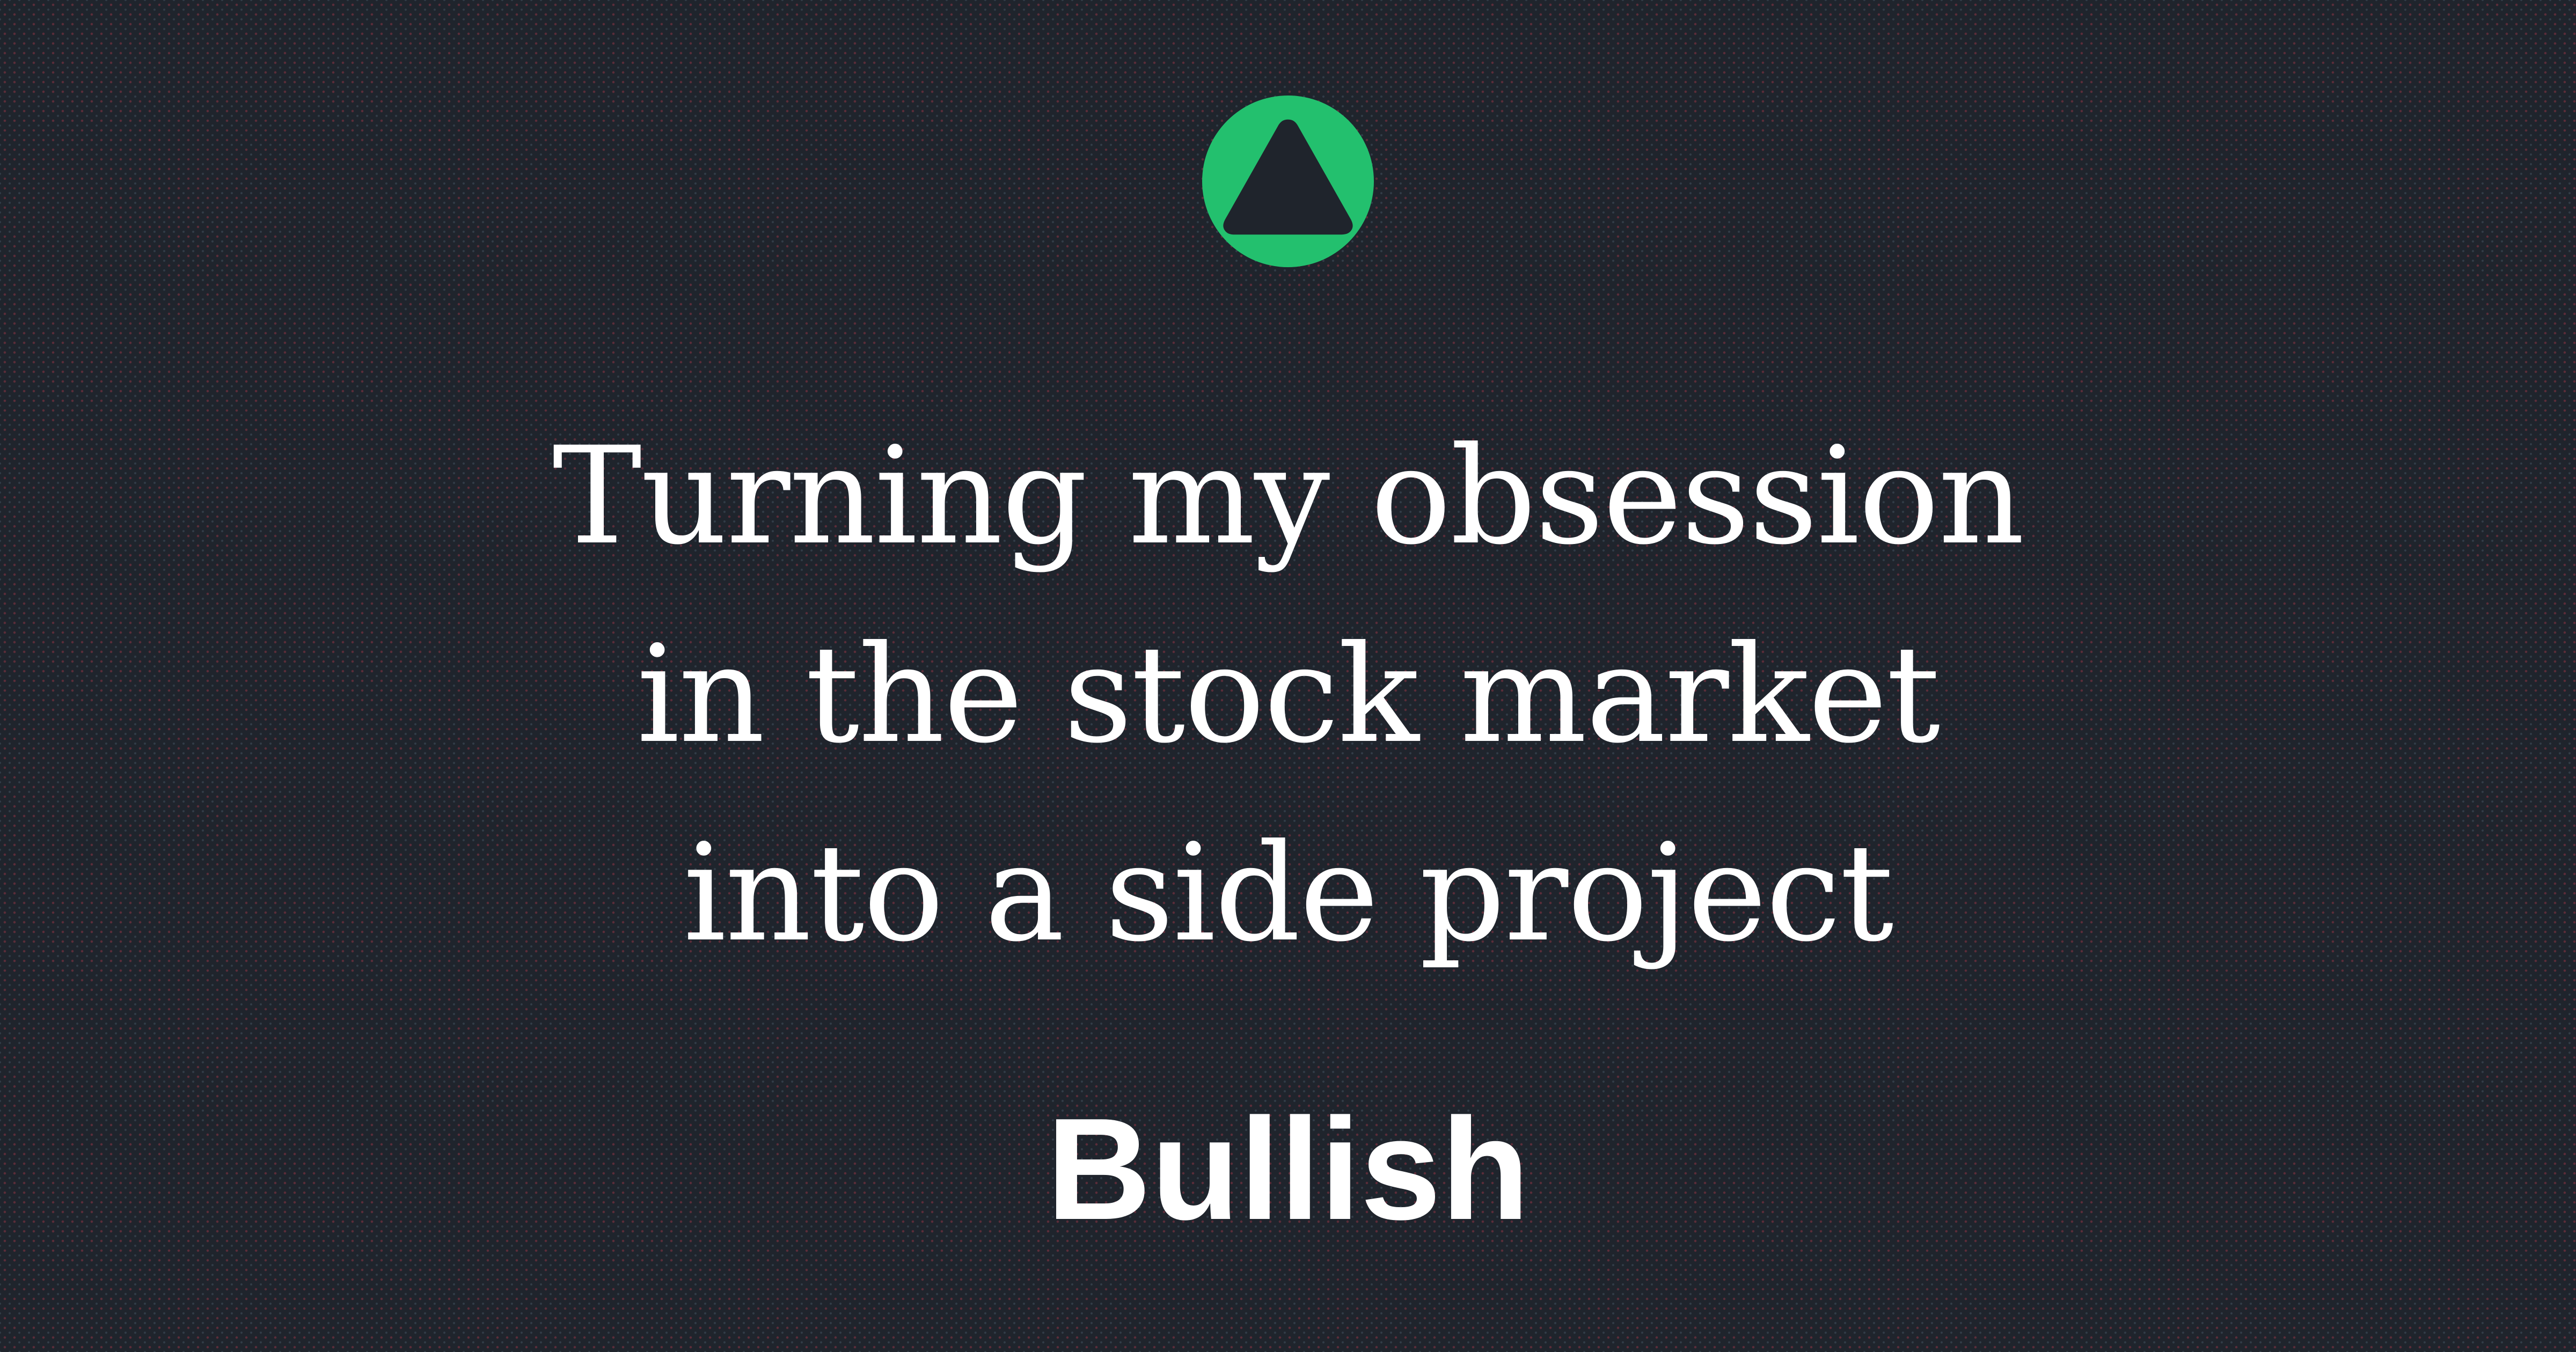 The height and width of the screenshot is (1352, 2576). What do you see at coordinates (1288, 1169) in the screenshot?
I see `brand-name: Bullish` at bounding box center [1288, 1169].